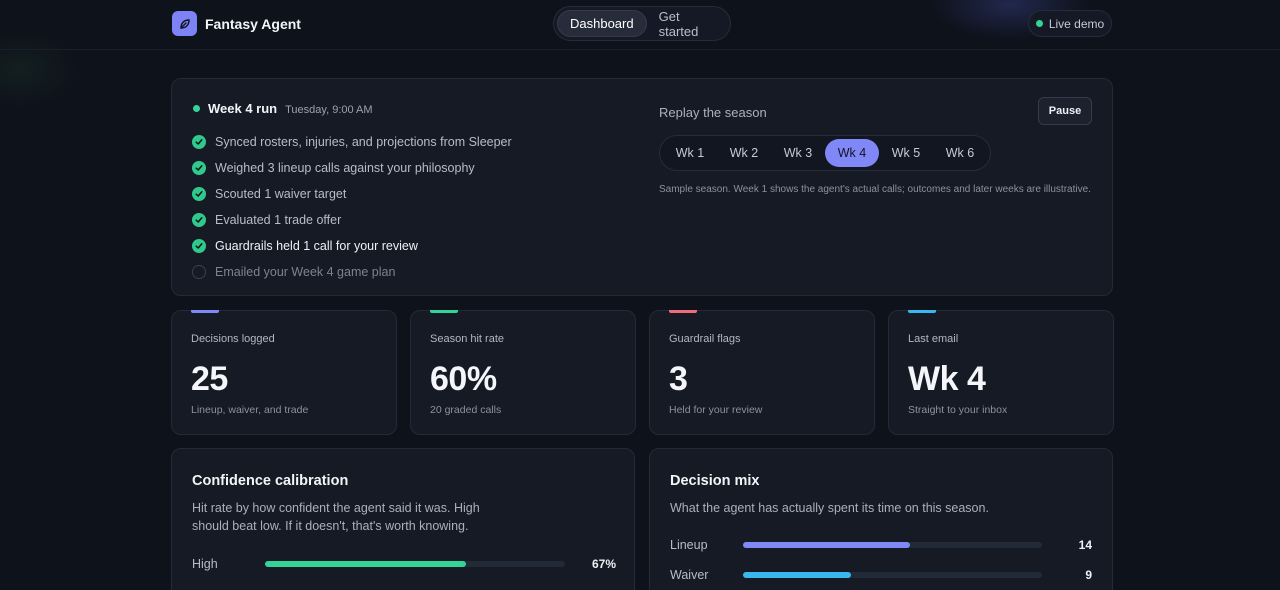 The image size is (1280, 590). I want to click on empty-circle-icon, so click(199, 272).